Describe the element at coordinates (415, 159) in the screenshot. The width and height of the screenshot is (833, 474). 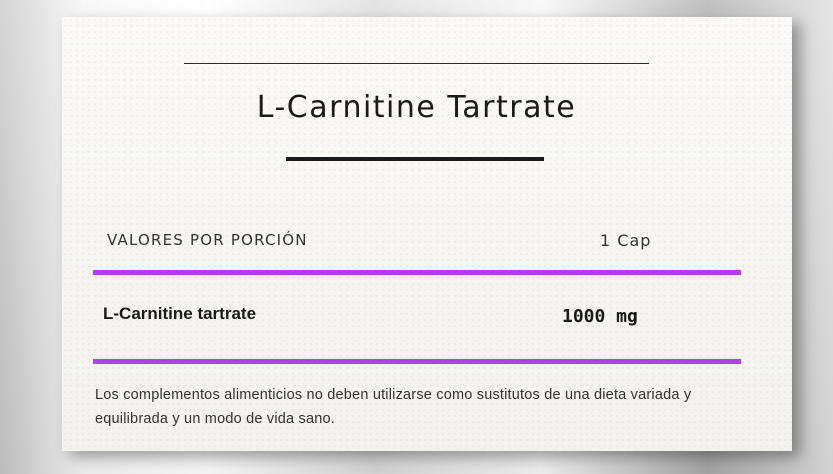
I see `title-underline` at that location.